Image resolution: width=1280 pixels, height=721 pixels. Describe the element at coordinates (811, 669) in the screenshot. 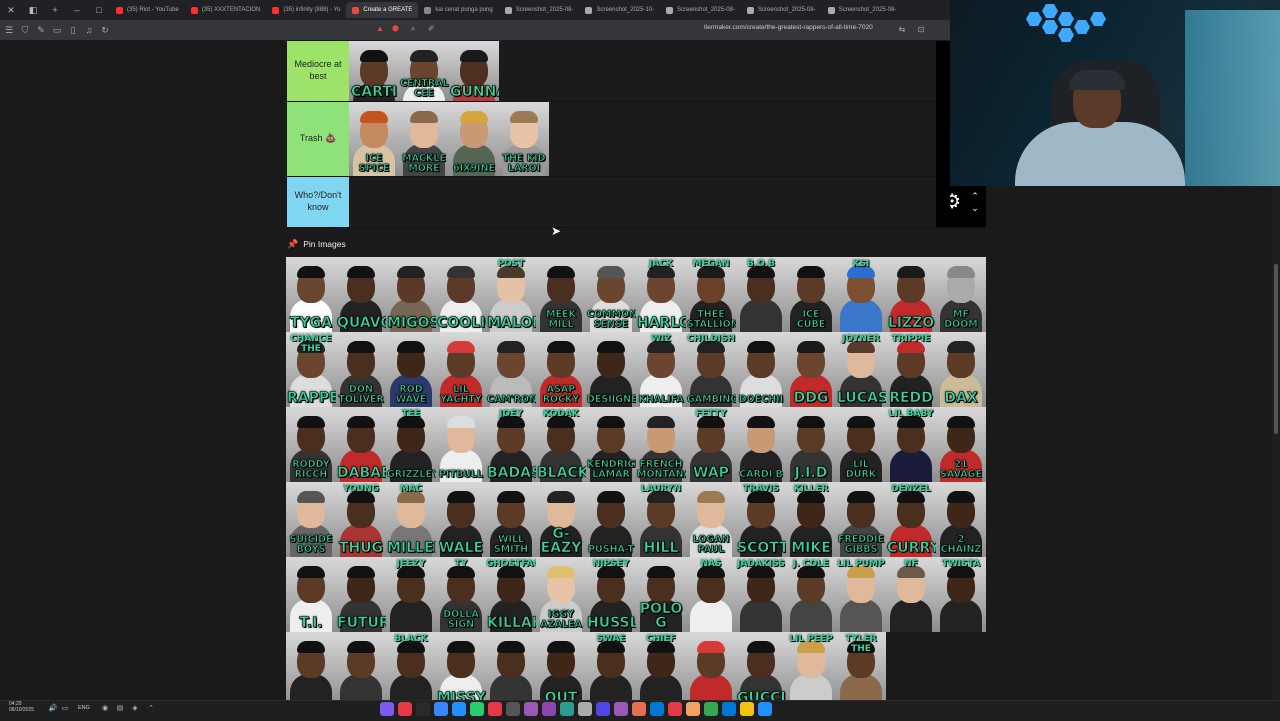

I see `rapper-tile: LIL PEEP` at that location.